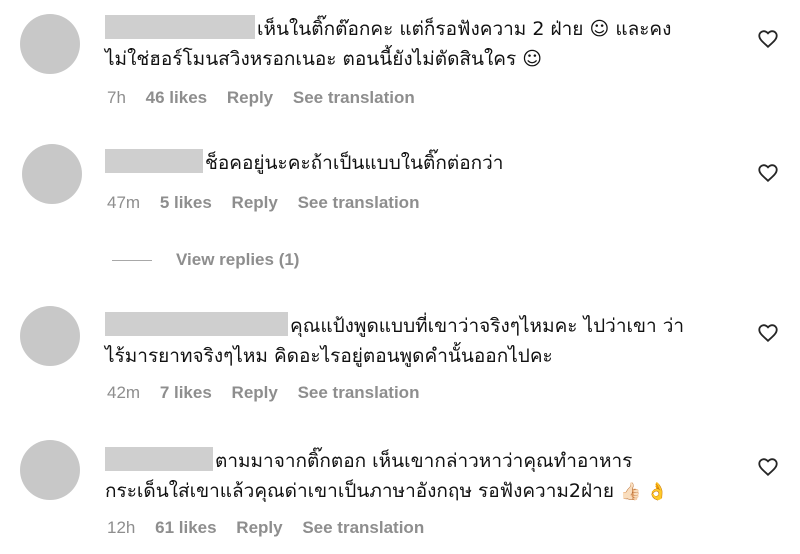 The image size is (800, 554). What do you see at coordinates (186, 392) in the screenshot?
I see `likes-count: 7 likes` at bounding box center [186, 392].